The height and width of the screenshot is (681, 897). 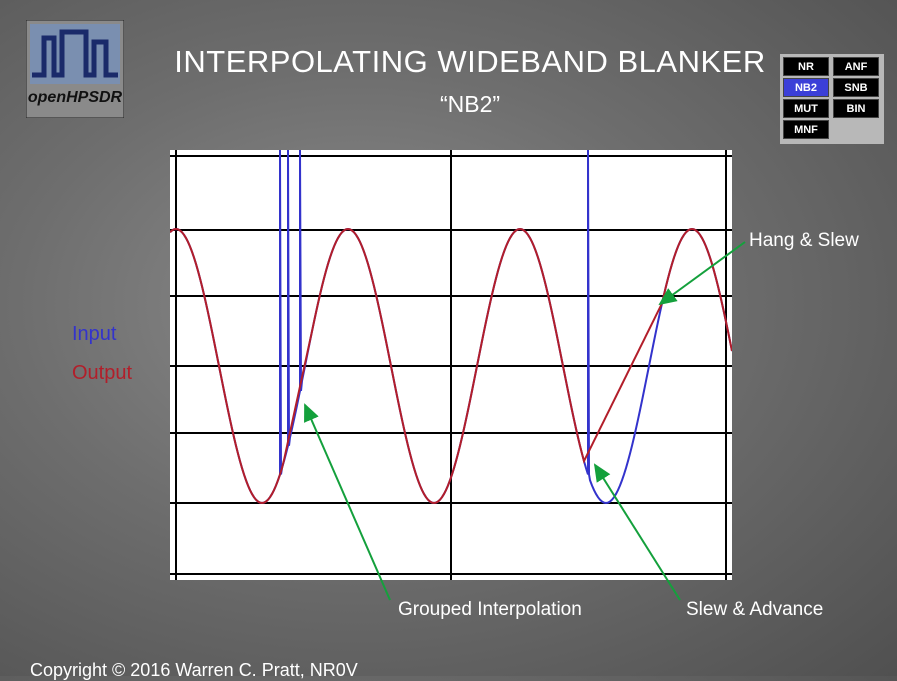 I want to click on copyright-text: Copyright © 2016 Warren C. Pratt, NR0V, so click(x=194, y=670).